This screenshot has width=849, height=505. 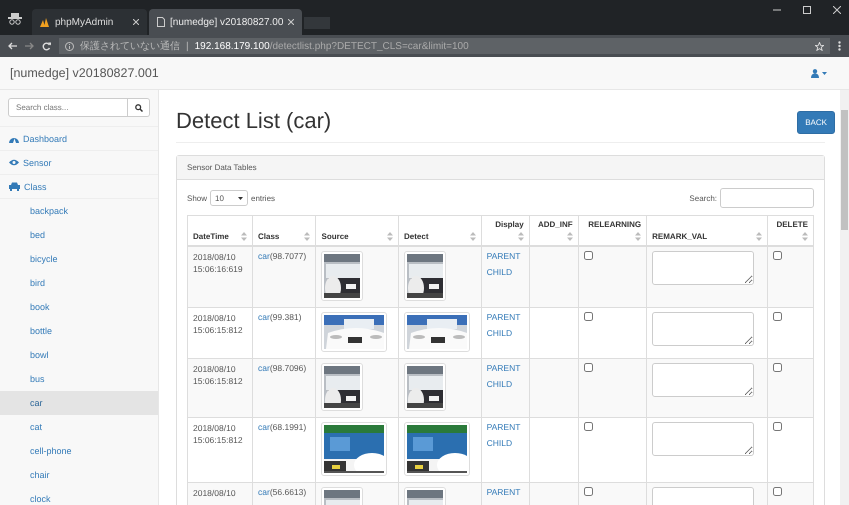 What do you see at coordinates (84, 22) in the screenshot?
I see `tab-title: phpMyAdmin` at bounding box center [84, 22].